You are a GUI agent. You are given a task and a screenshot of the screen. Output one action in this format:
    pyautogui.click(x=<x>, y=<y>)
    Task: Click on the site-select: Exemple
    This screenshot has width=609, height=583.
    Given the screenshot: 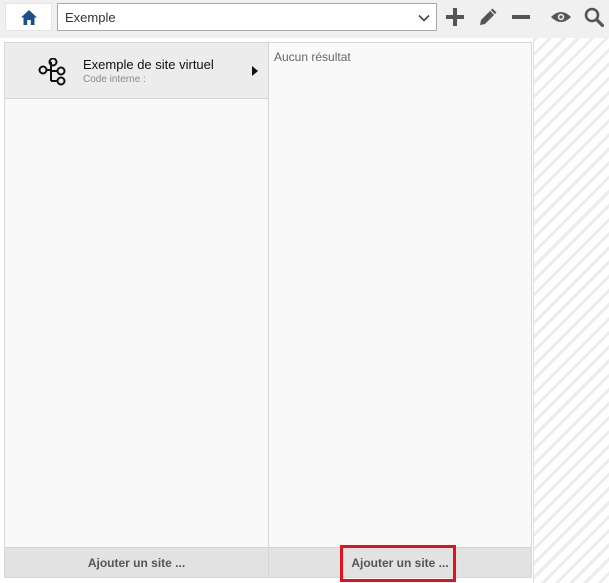 What is the action you would take?
    pyautogui.click(x=247, y=17)
    